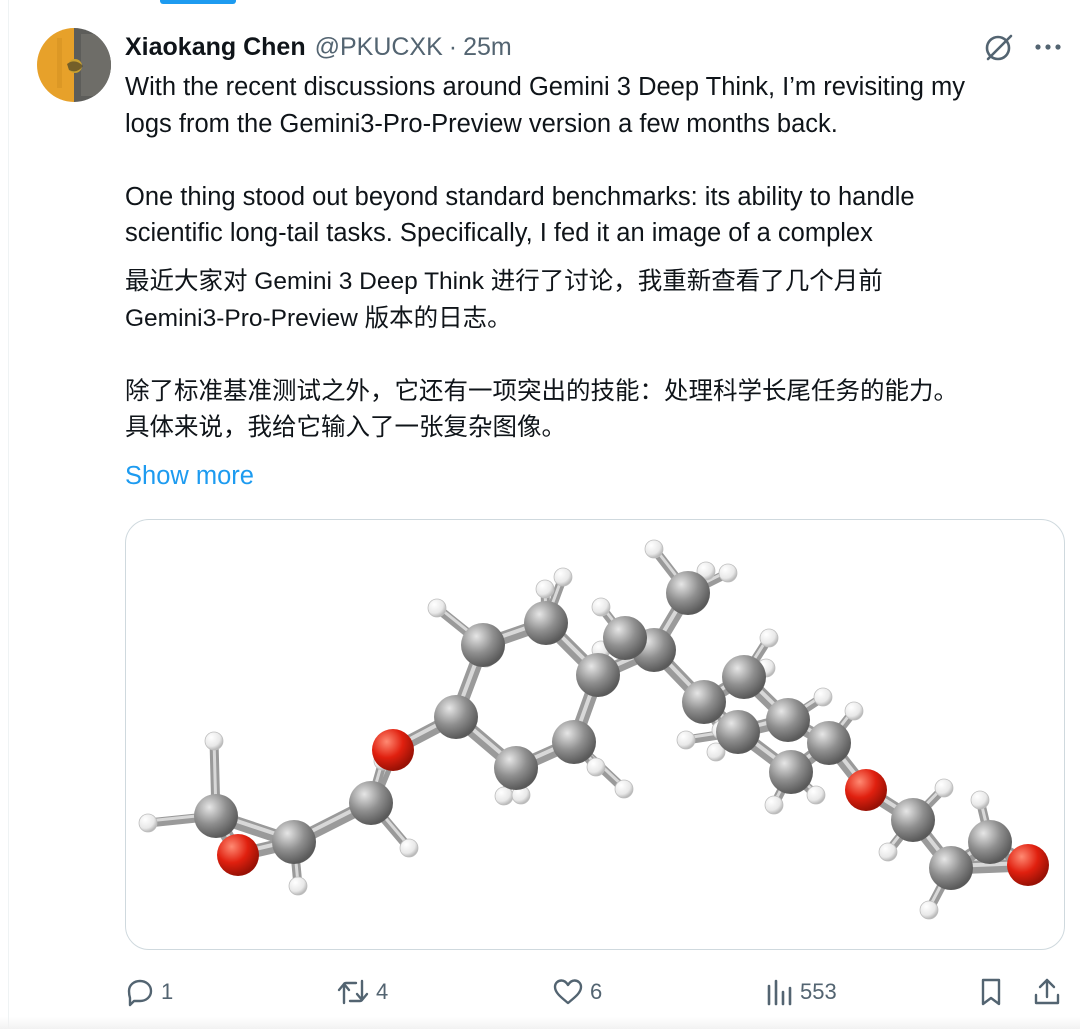 This screenshot has height=1029, width=1080. What do you see at coordinates (215, 47) in the screenshot?
I see `author-name: Xiaokang Chen` at bounding box center [215, 47].